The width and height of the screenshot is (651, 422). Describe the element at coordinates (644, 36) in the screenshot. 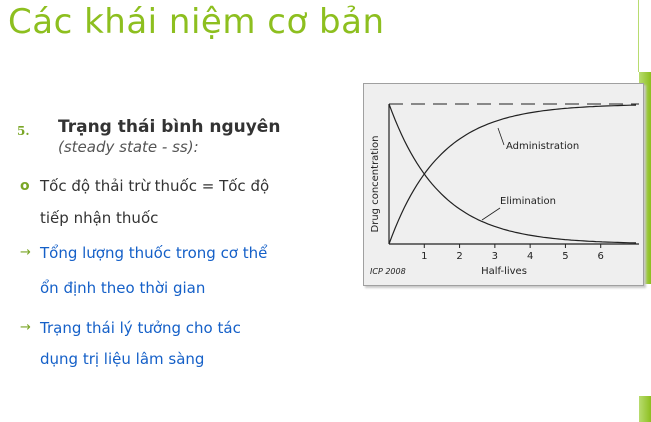

I see `slide-edge-top` at that location.